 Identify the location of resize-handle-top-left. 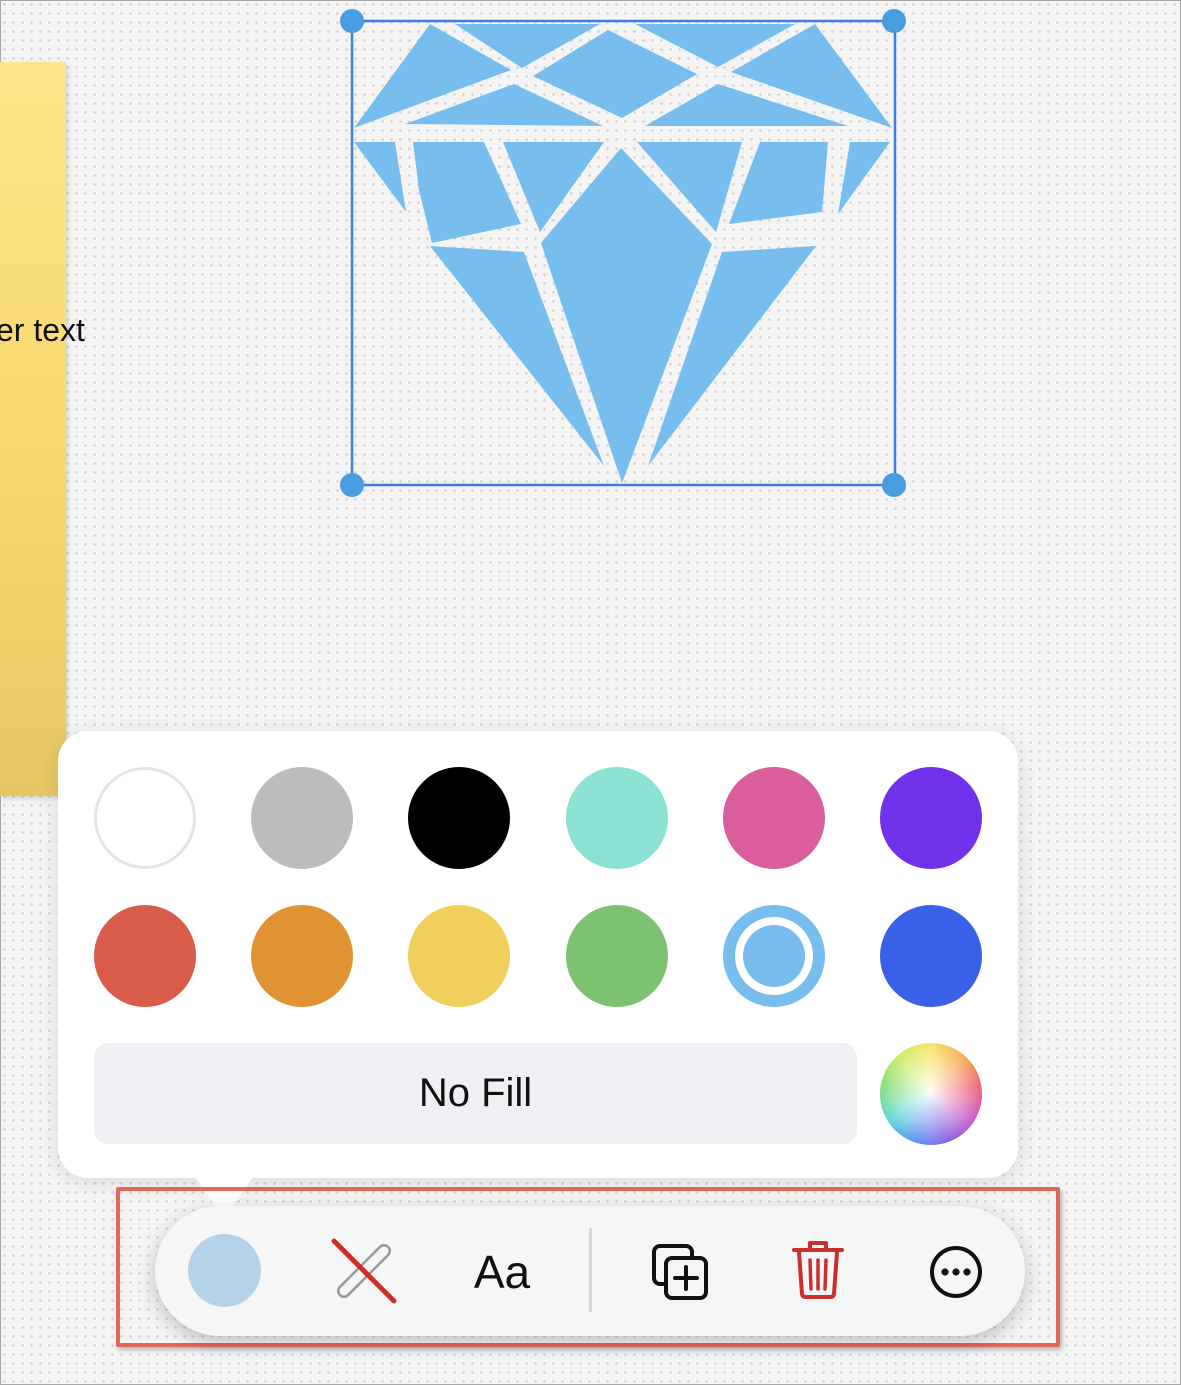
(352, 21).